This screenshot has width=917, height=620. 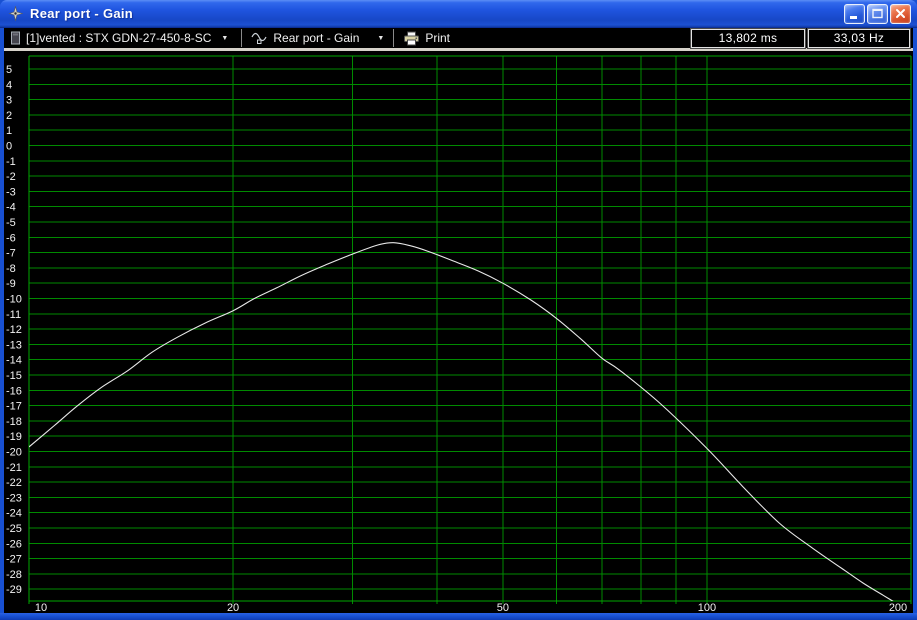 What do you see at coordinates (9, 147) in the screenshot?
I see `y-axis-tick-label: 0` at bounding box center [9, 147].